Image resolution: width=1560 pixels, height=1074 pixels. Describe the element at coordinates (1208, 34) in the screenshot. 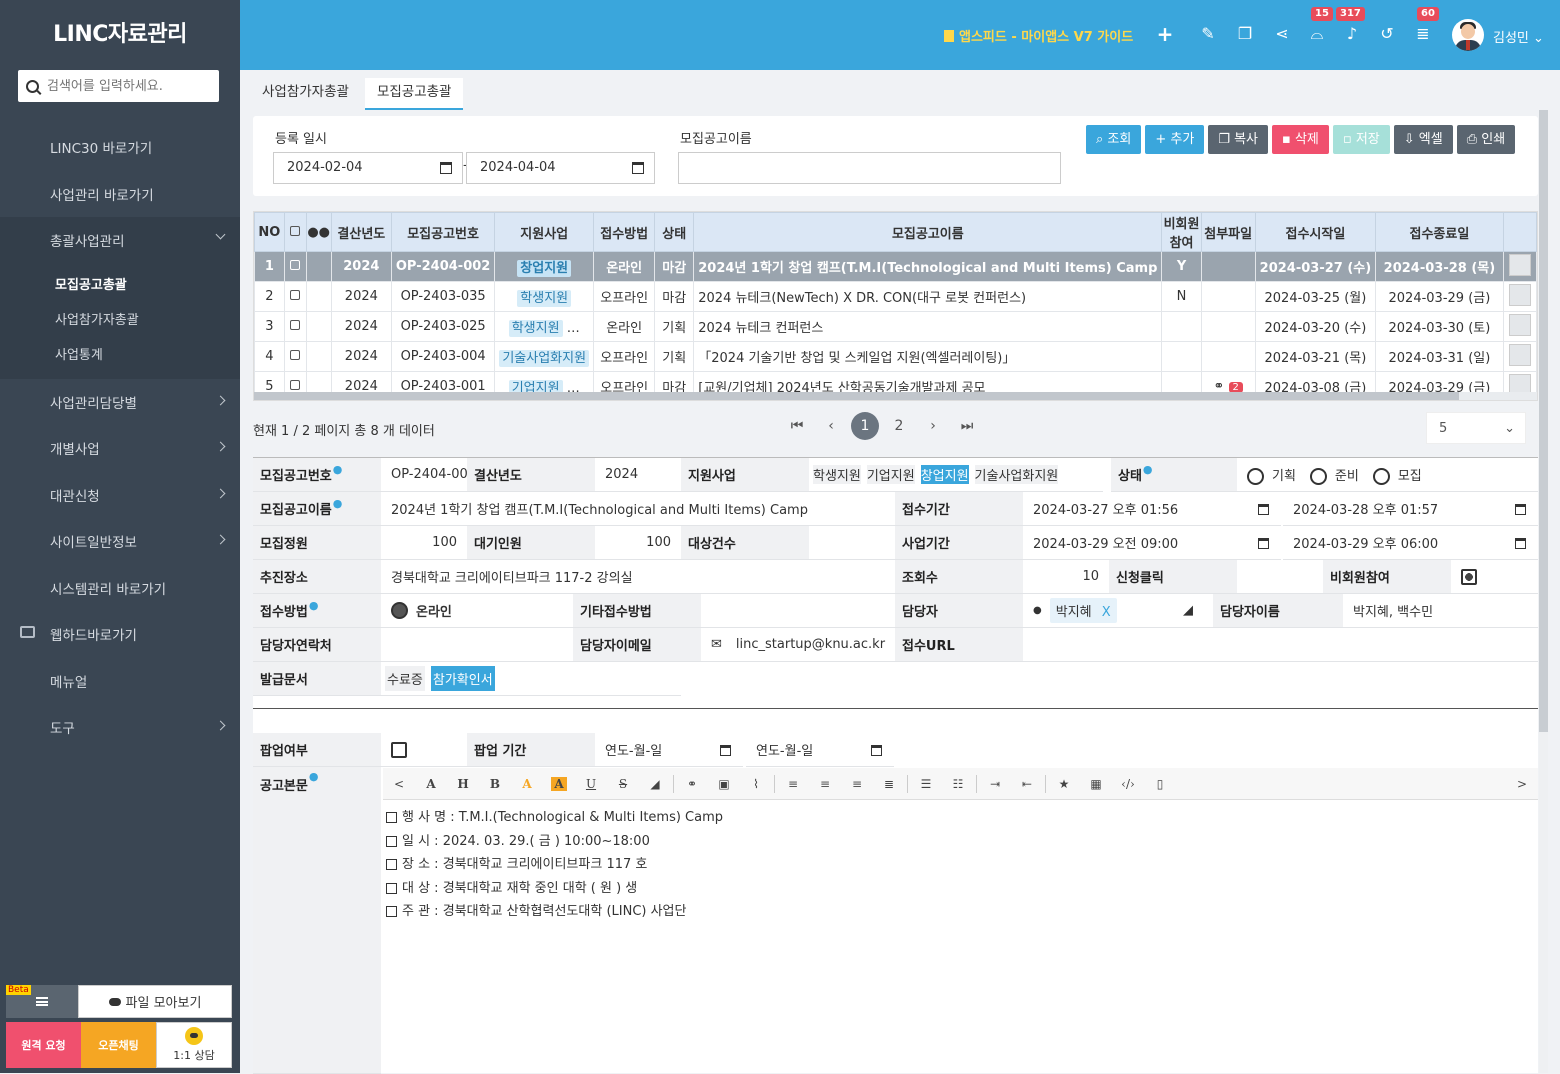

I see `edit-icon: ✎` at that location.